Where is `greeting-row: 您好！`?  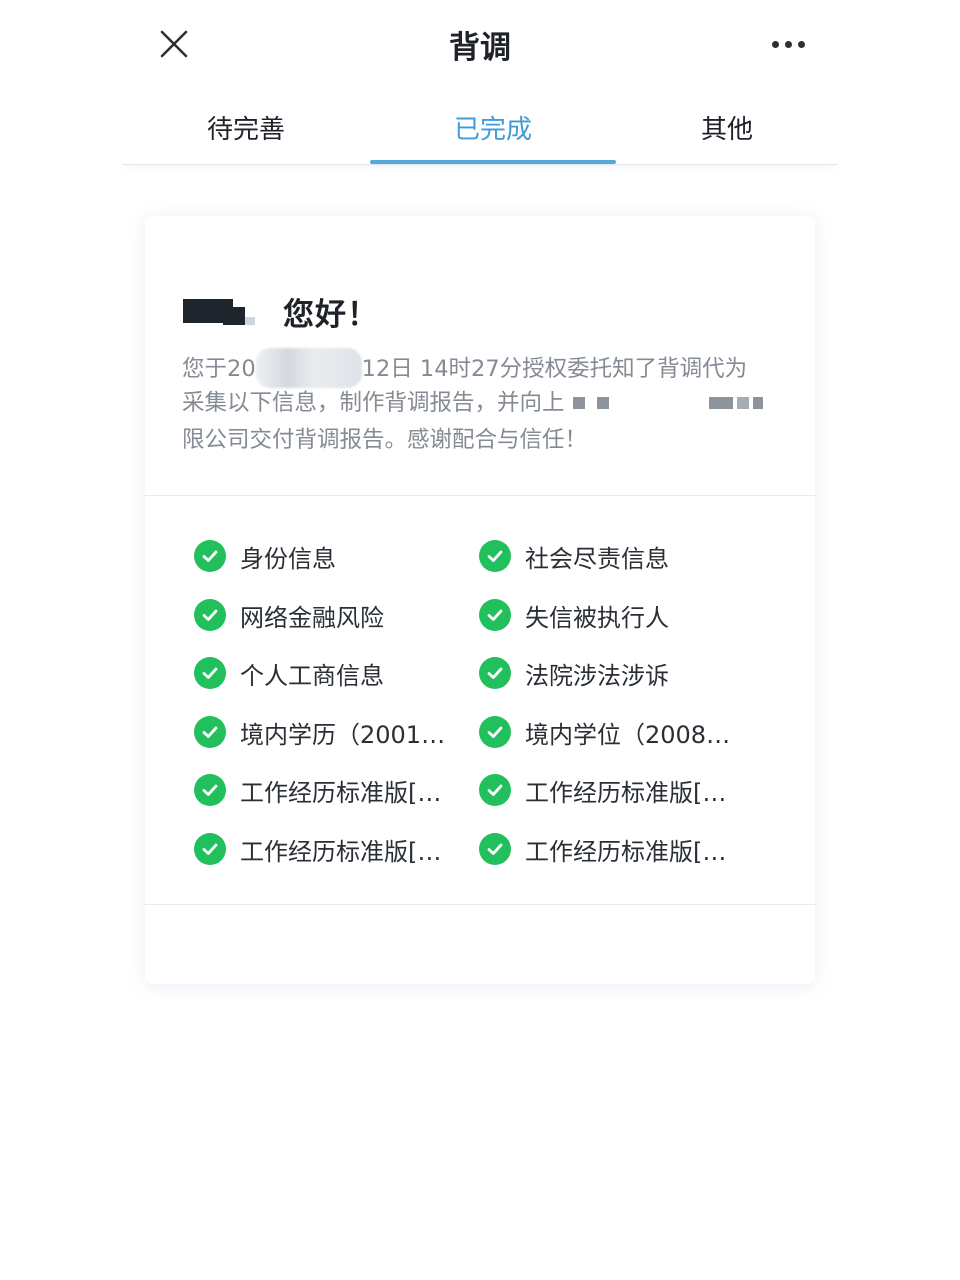
greeting-row: 您好！ is located at coordinates (281, 311).